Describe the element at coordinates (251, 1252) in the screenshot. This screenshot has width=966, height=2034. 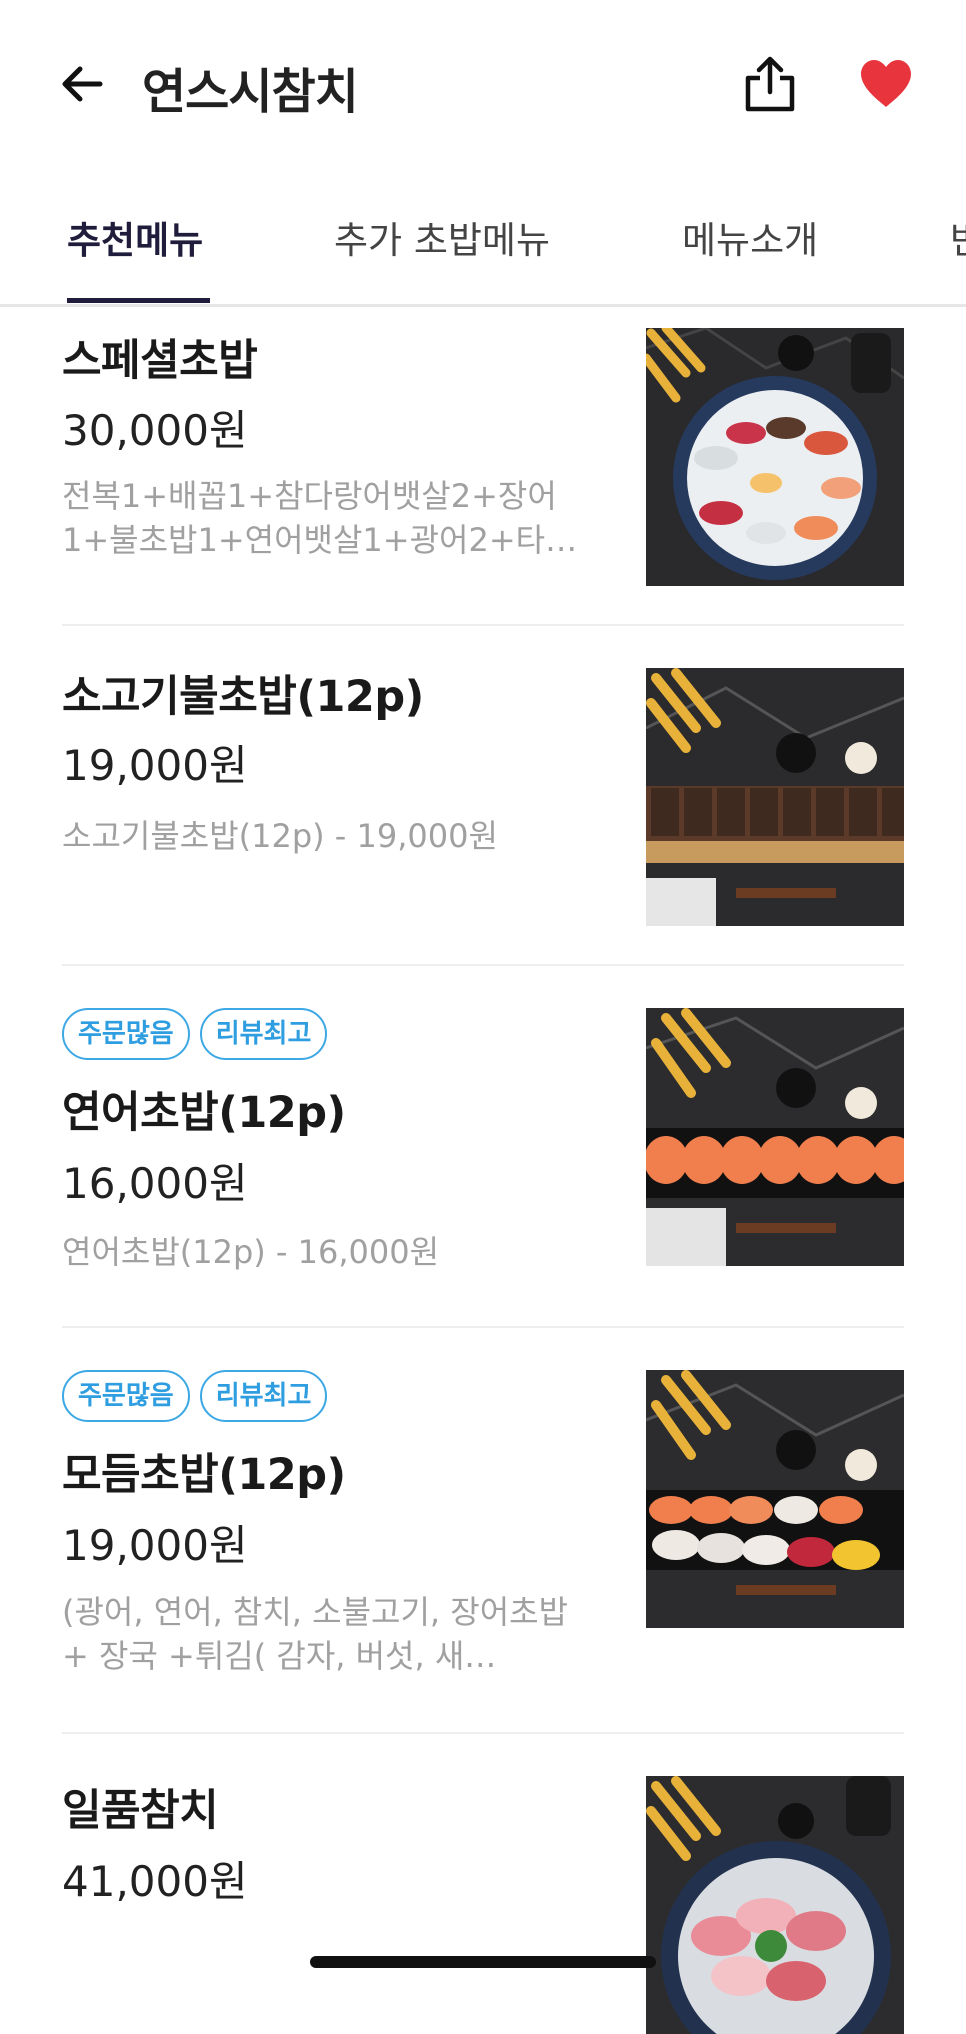
I see `menu-item-description: 연어초밥(12p) - 16,000원` at that location.